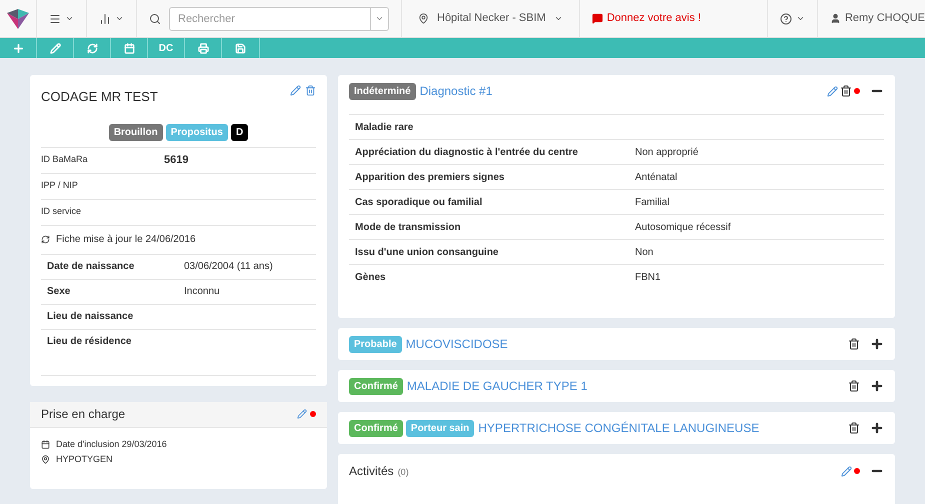  What do you see at coordinates (456, 91) in the screenshot?
I see `diagnosis-link: Diagnostic #1` at bounding box center [456, 91].